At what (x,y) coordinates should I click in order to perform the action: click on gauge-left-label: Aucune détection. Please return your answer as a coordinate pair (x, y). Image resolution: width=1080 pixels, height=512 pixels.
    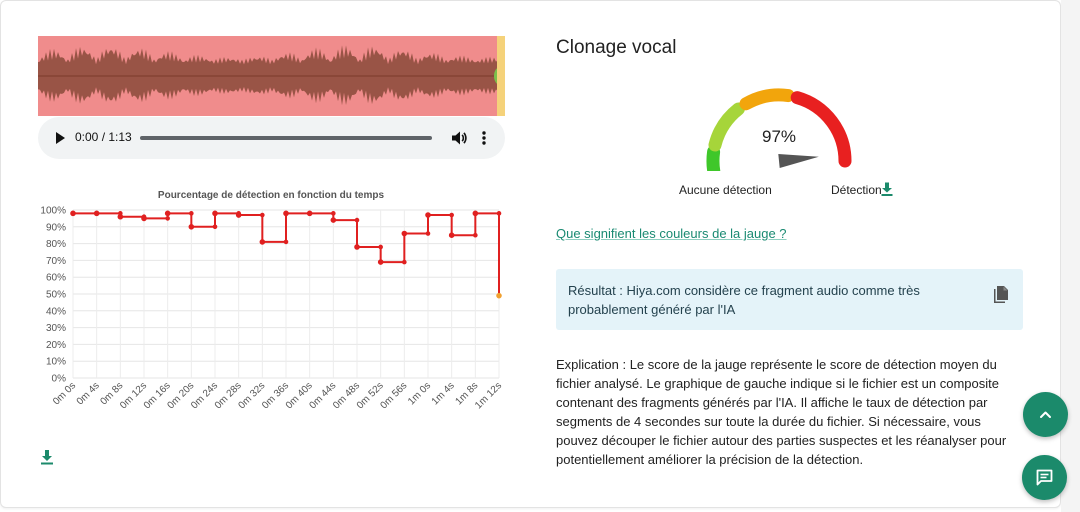
    Looking at the image, I should click on (725, 190).